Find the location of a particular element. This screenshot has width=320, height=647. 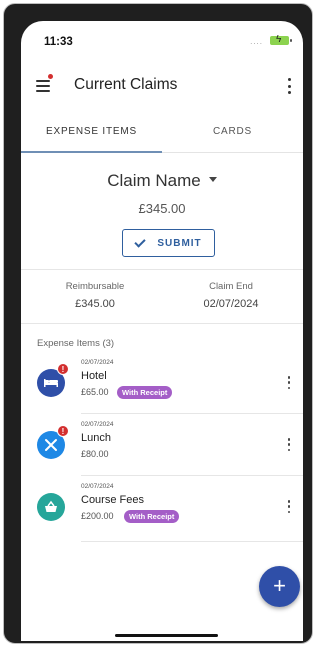

item-name: Course Fees is located at coordinates (112, 500).